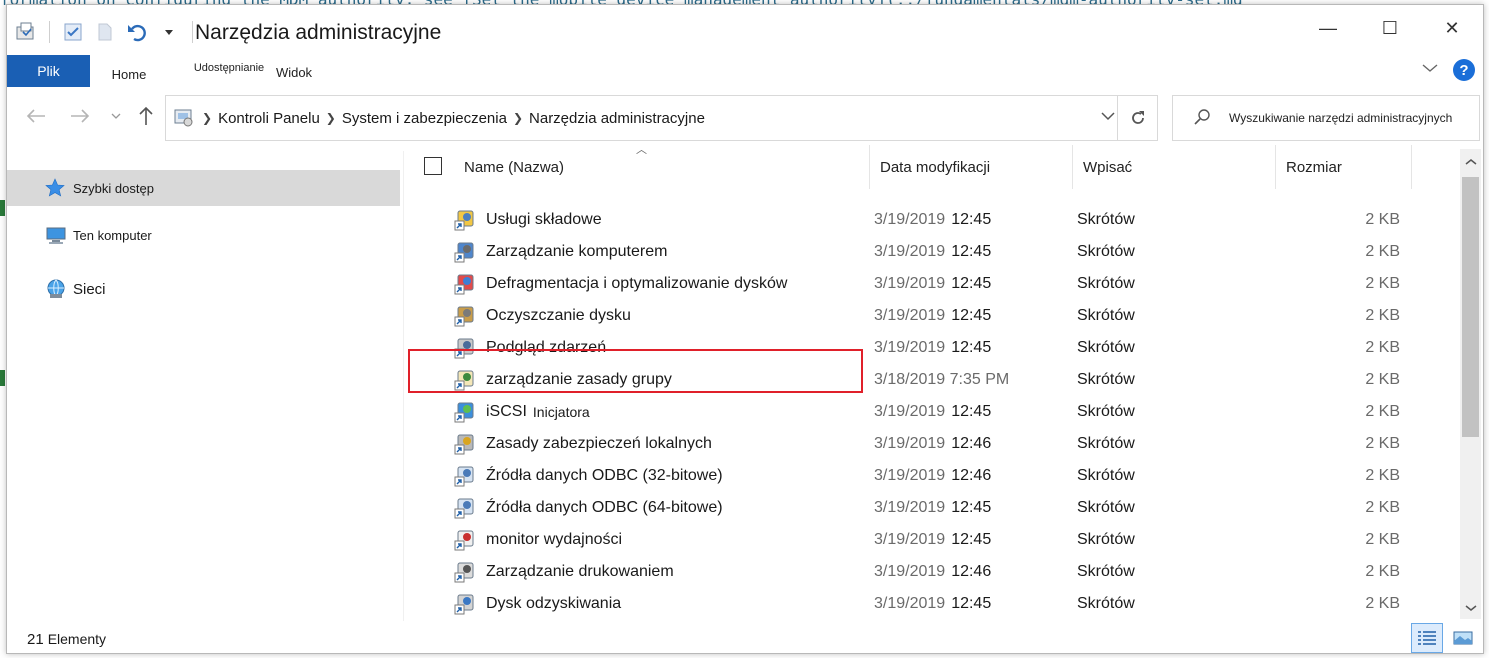  I want to click on forward-button, so click(80, 116).